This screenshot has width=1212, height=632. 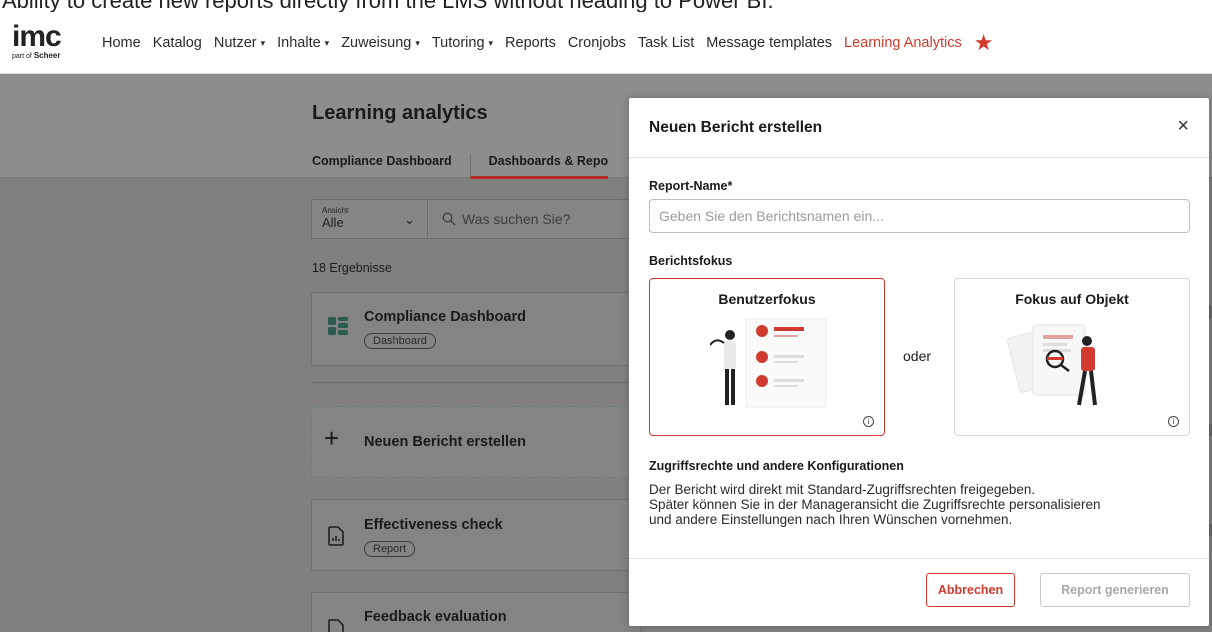 I want to click on card-title: Neuen Bericht erstellen, so click(x=445, y=442).